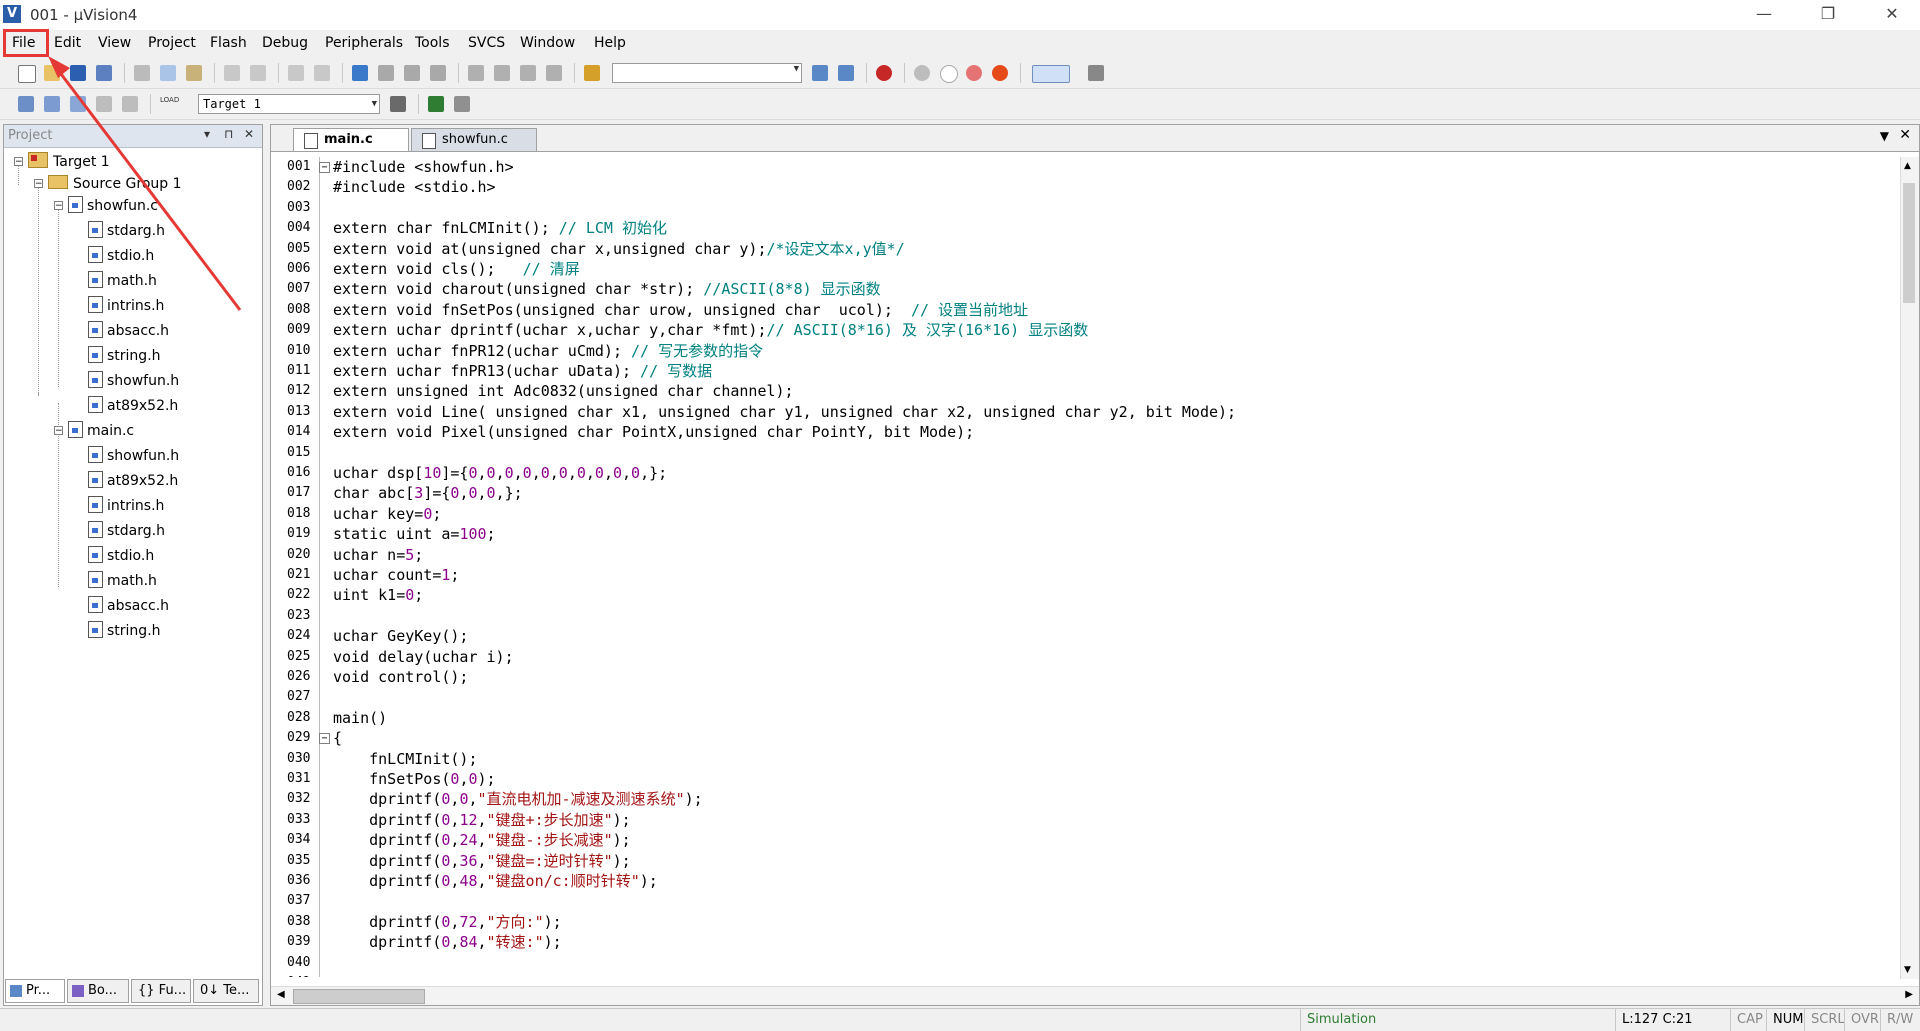 This screenshot has height=1031, width=1920. I want to click on close-tab-icon: ✕, so click(1905, 135).